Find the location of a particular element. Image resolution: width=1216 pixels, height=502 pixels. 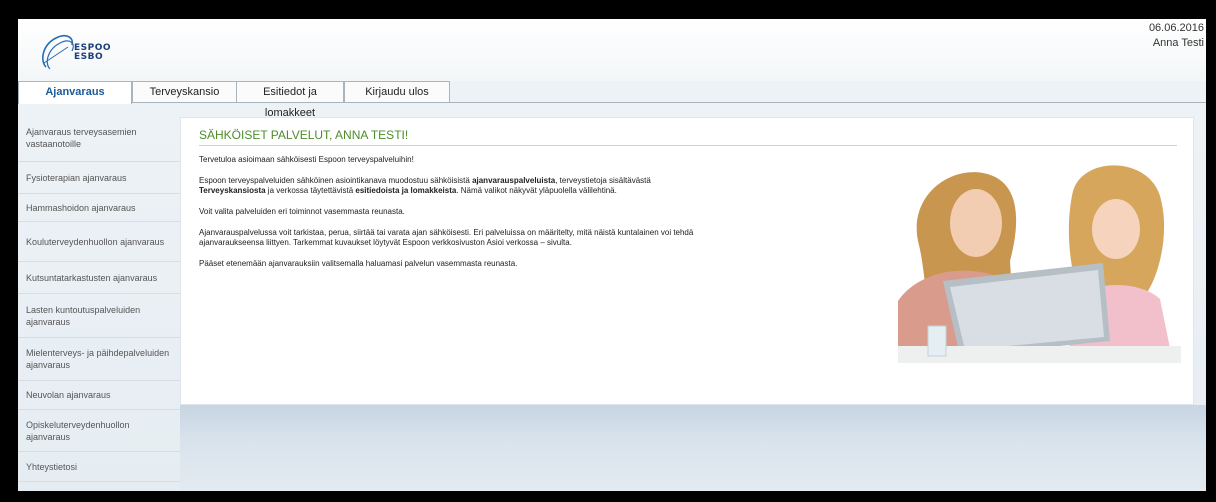

tab-kirjaudu-ulos: Kirjaudu ulos is located at coordinates (397, 92).